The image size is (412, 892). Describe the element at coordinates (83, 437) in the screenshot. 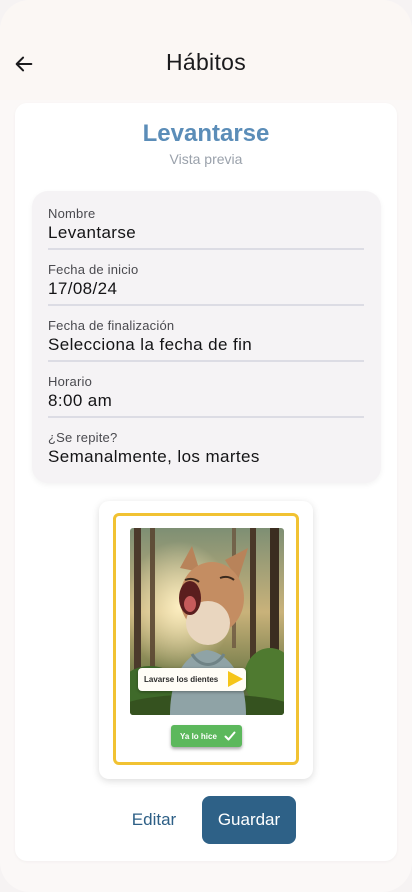

I see `repeat-label: ¿Se repite?` at that location.